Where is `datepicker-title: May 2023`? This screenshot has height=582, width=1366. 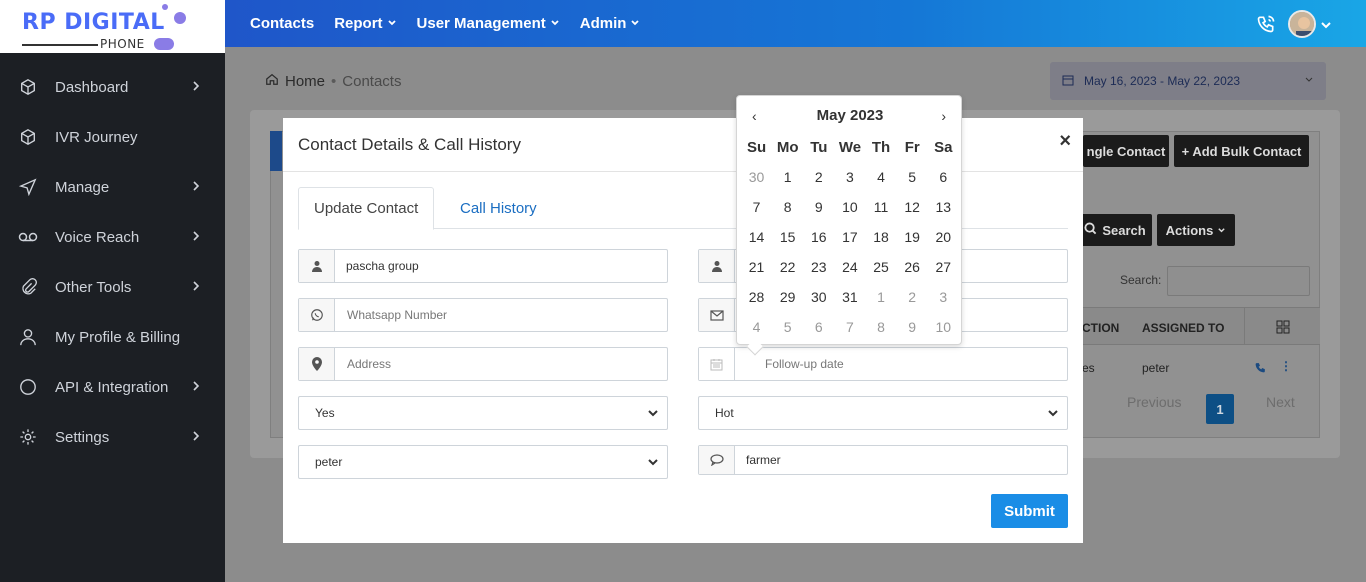 datepicker-title: May 2023 is located at coordinates (850, 115).